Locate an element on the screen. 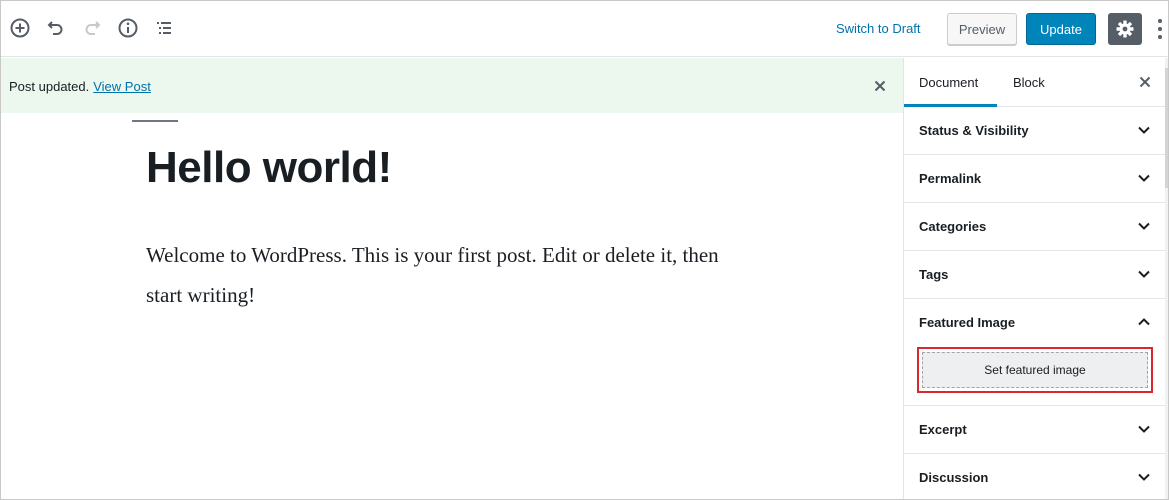 This screenshot has height=500, width=1169. panel-title: Permalink is located at coordinates (950, 178).